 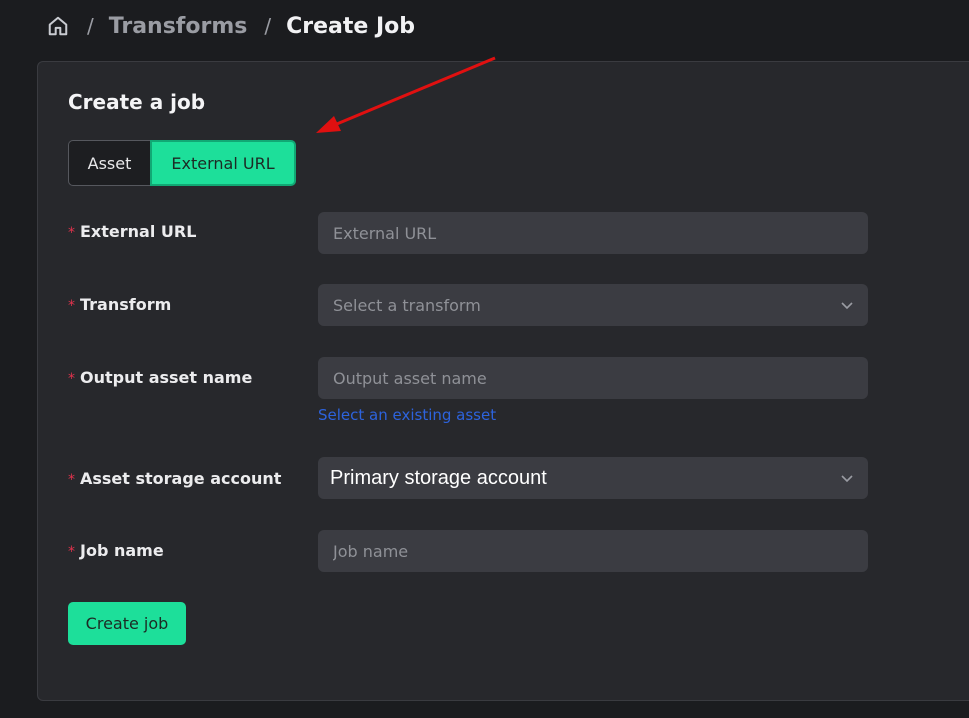 What do you see at coordinates (223, 163) in the screenshot?
I see `external-url-tab-button: External URL` at bounding box center [223, 163].